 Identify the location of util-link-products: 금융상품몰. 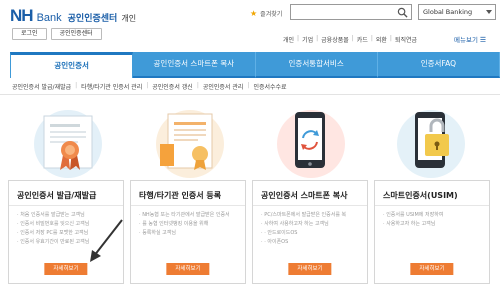
(335, 39).